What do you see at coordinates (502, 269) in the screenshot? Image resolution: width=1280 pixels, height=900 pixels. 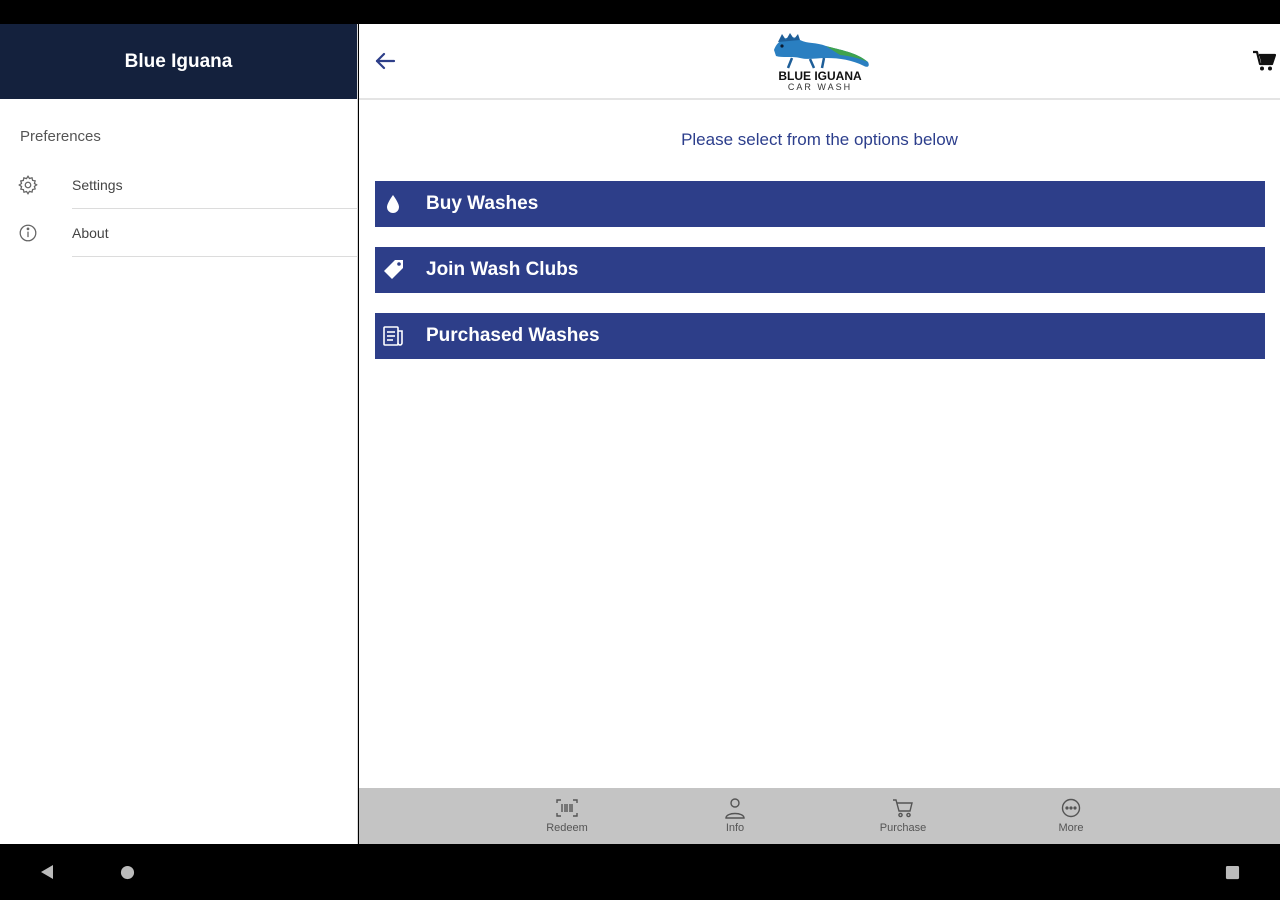 I see `option-label: Join Wash Clubs` at bounding box center [502, 269].